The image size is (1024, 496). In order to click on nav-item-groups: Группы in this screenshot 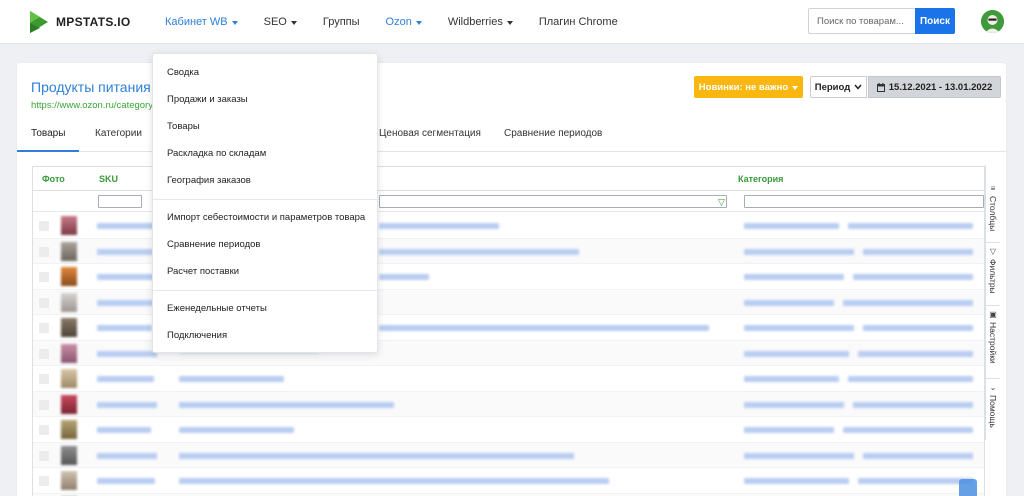, I will do `click(341, 22)`.